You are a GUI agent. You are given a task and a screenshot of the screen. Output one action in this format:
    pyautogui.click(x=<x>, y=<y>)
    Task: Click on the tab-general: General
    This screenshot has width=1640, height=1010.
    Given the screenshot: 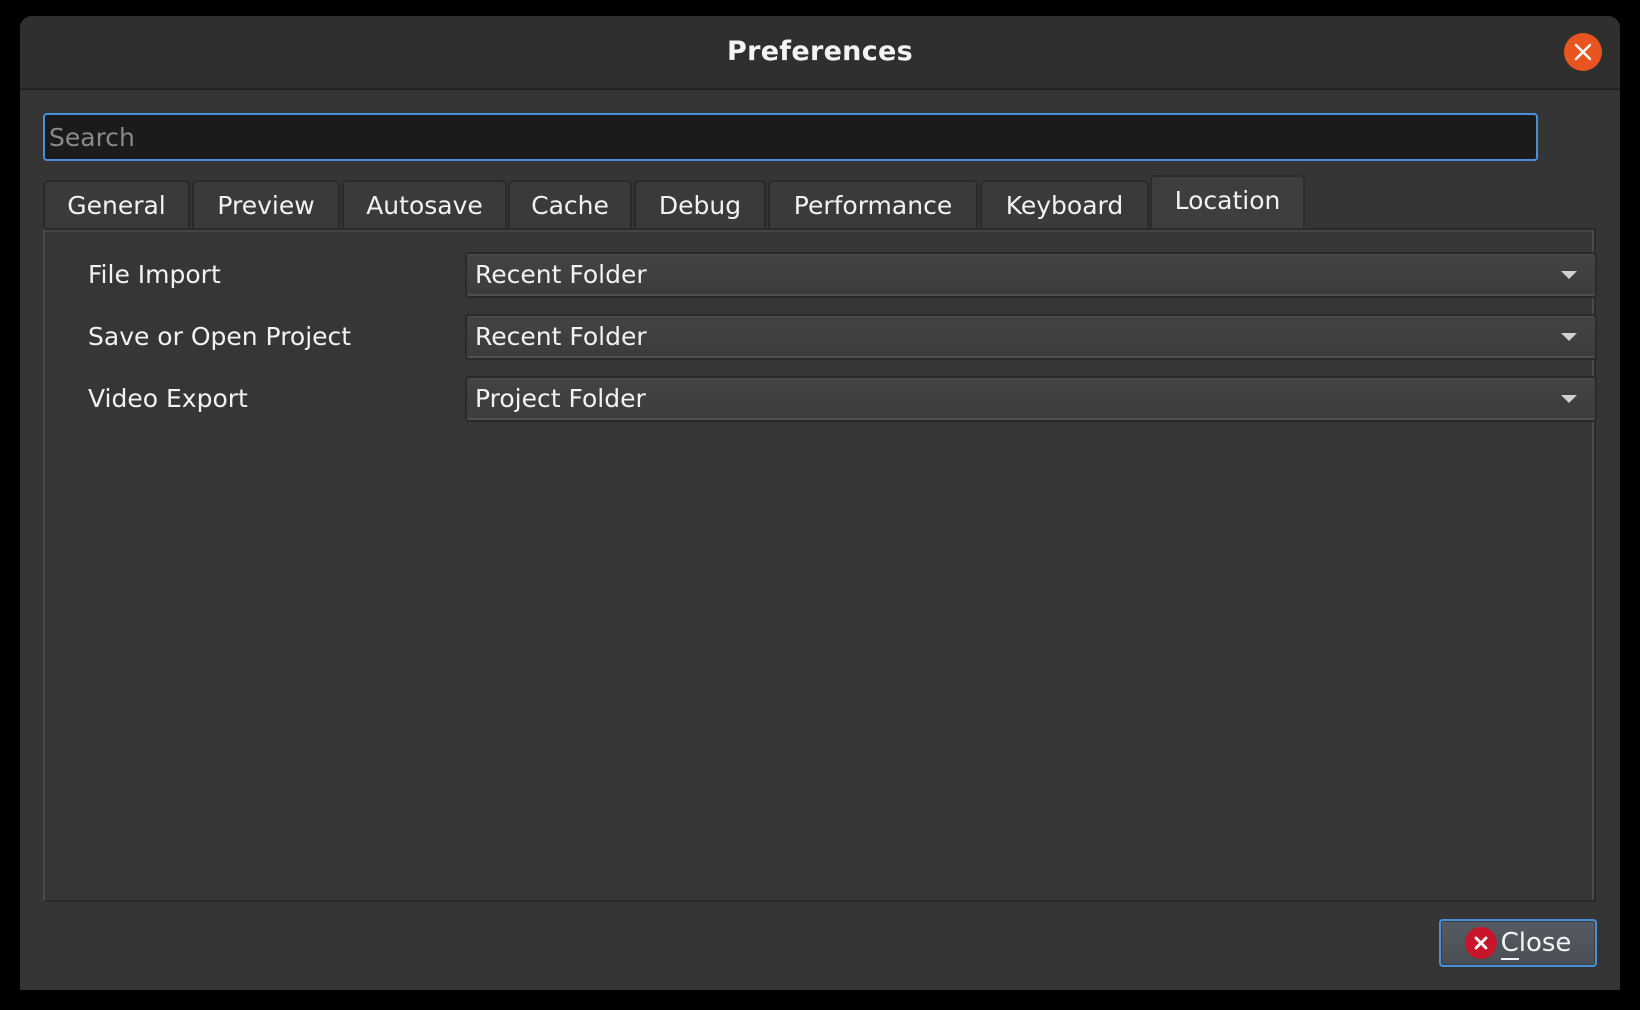 What is the action you would take?
    pyautogui.click(x=116, y=204)
    